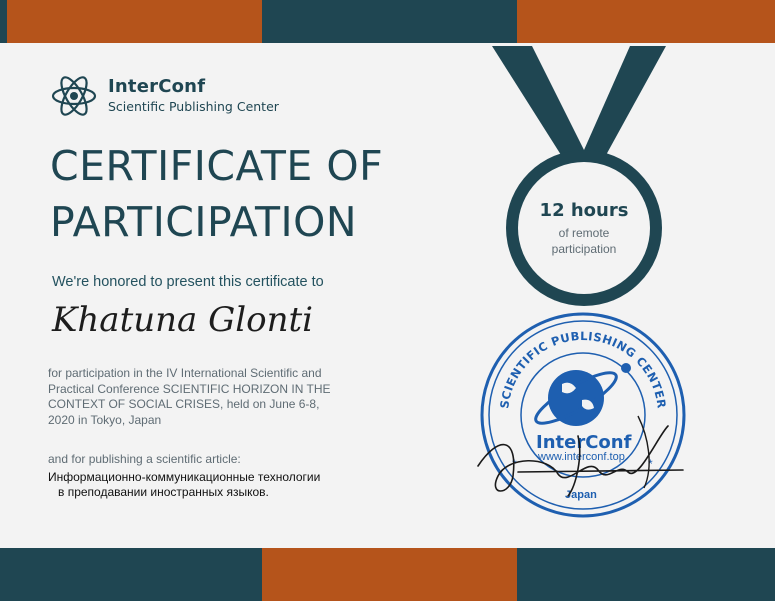 The image size is (775, 601). I want to click on title-line-1: CERTIFICATE OF, so click(217, 166).